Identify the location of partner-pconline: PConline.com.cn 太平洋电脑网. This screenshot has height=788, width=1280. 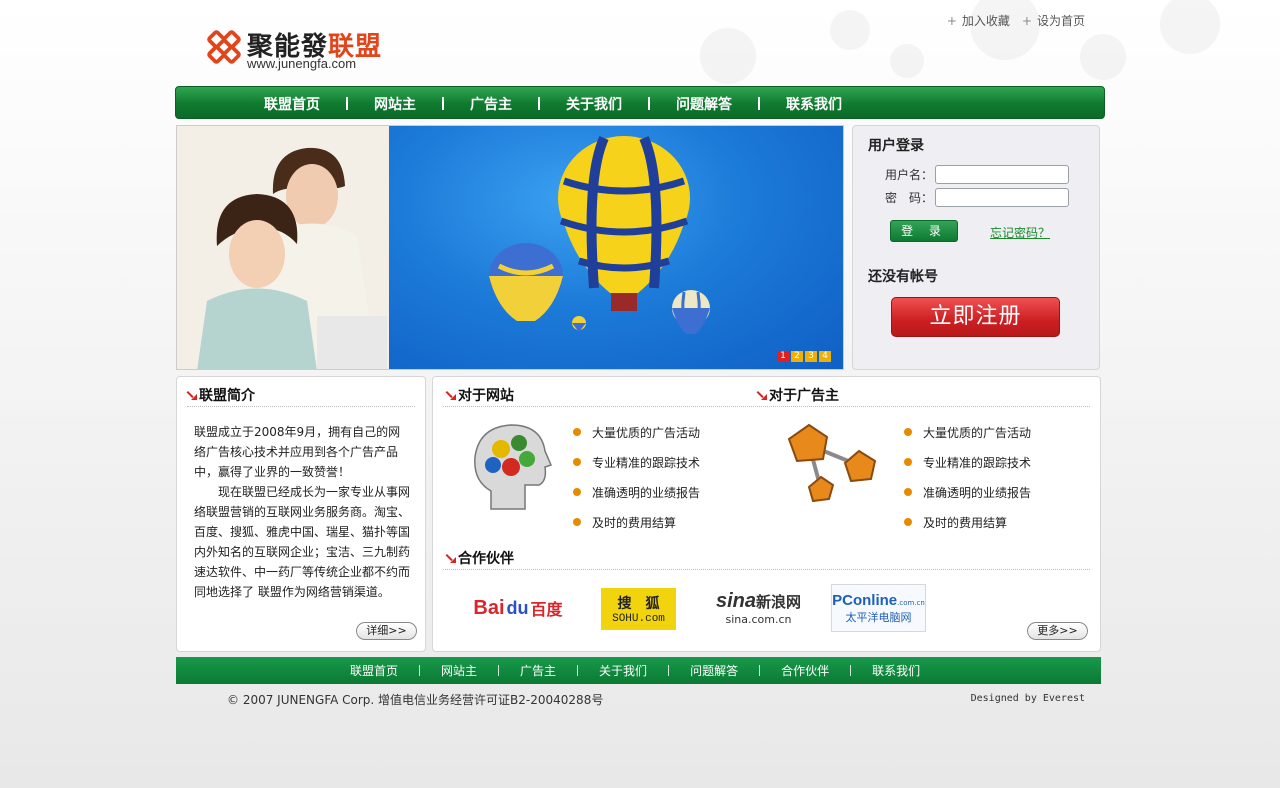
(878, 608).